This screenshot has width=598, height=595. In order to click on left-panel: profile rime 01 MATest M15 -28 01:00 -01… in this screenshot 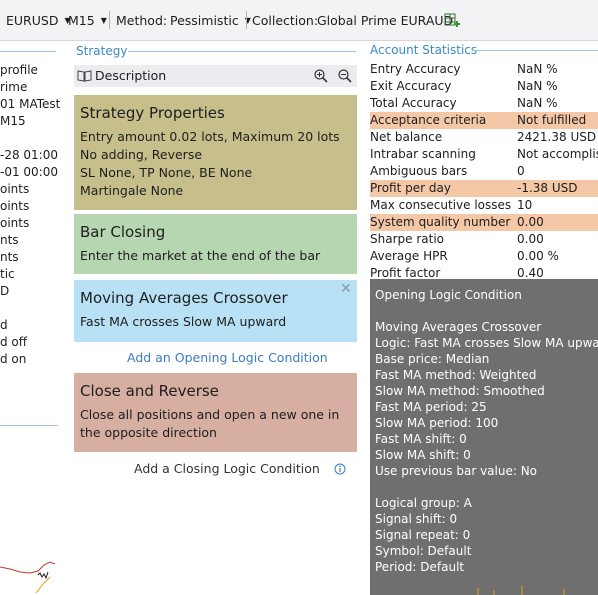, I will do `click(31, 317)`.